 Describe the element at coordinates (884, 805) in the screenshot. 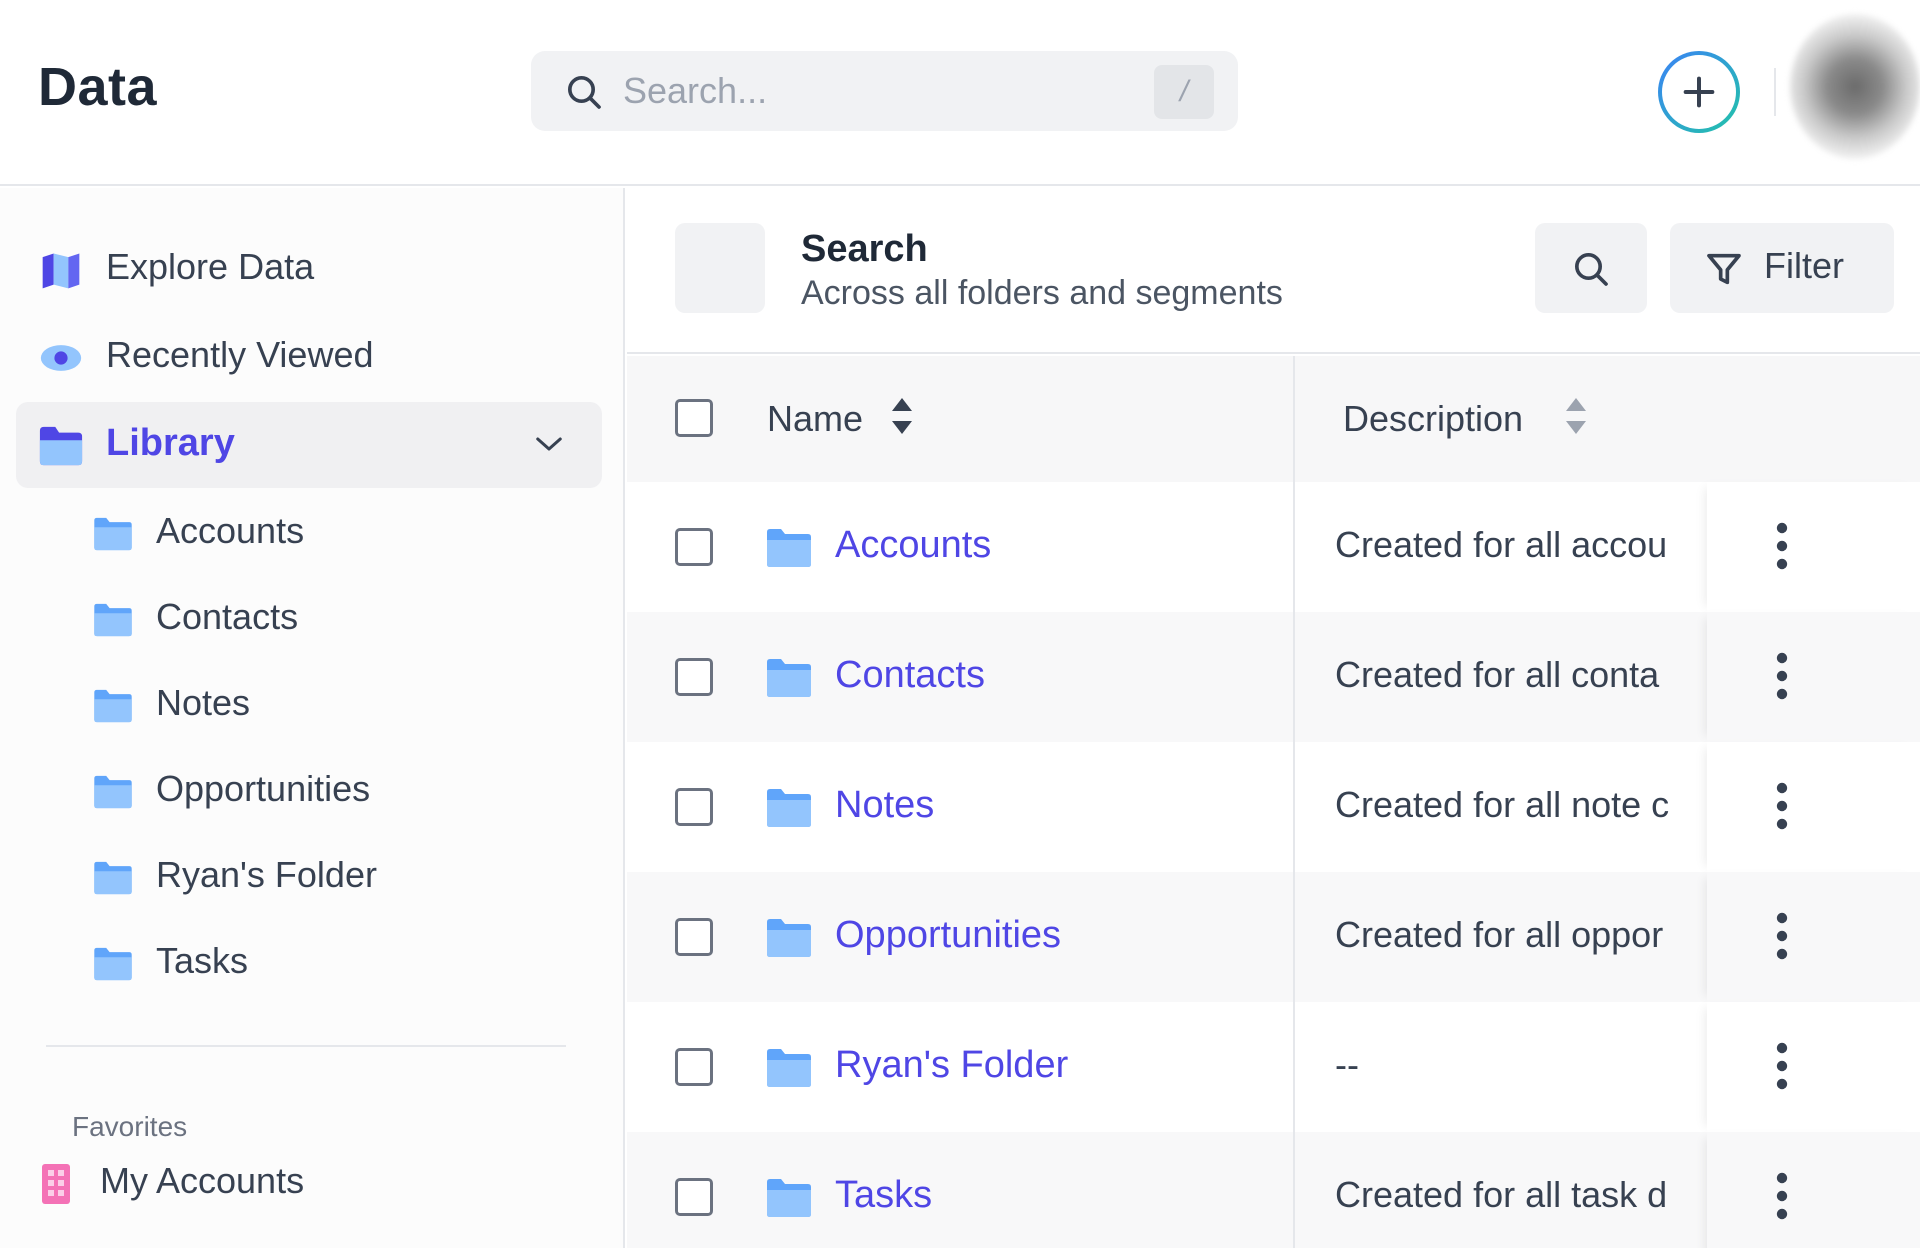

I see `folder-name-link: Notes` at that location.